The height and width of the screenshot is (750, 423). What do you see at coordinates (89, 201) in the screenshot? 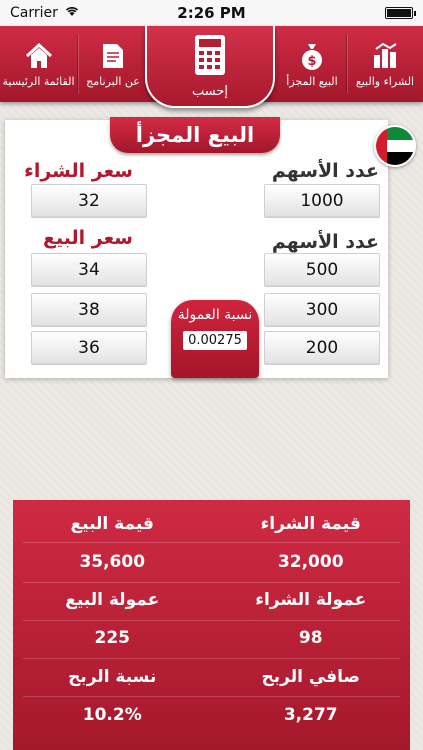
I see `buy-price-field: 32` at bounding box center [89, 201].